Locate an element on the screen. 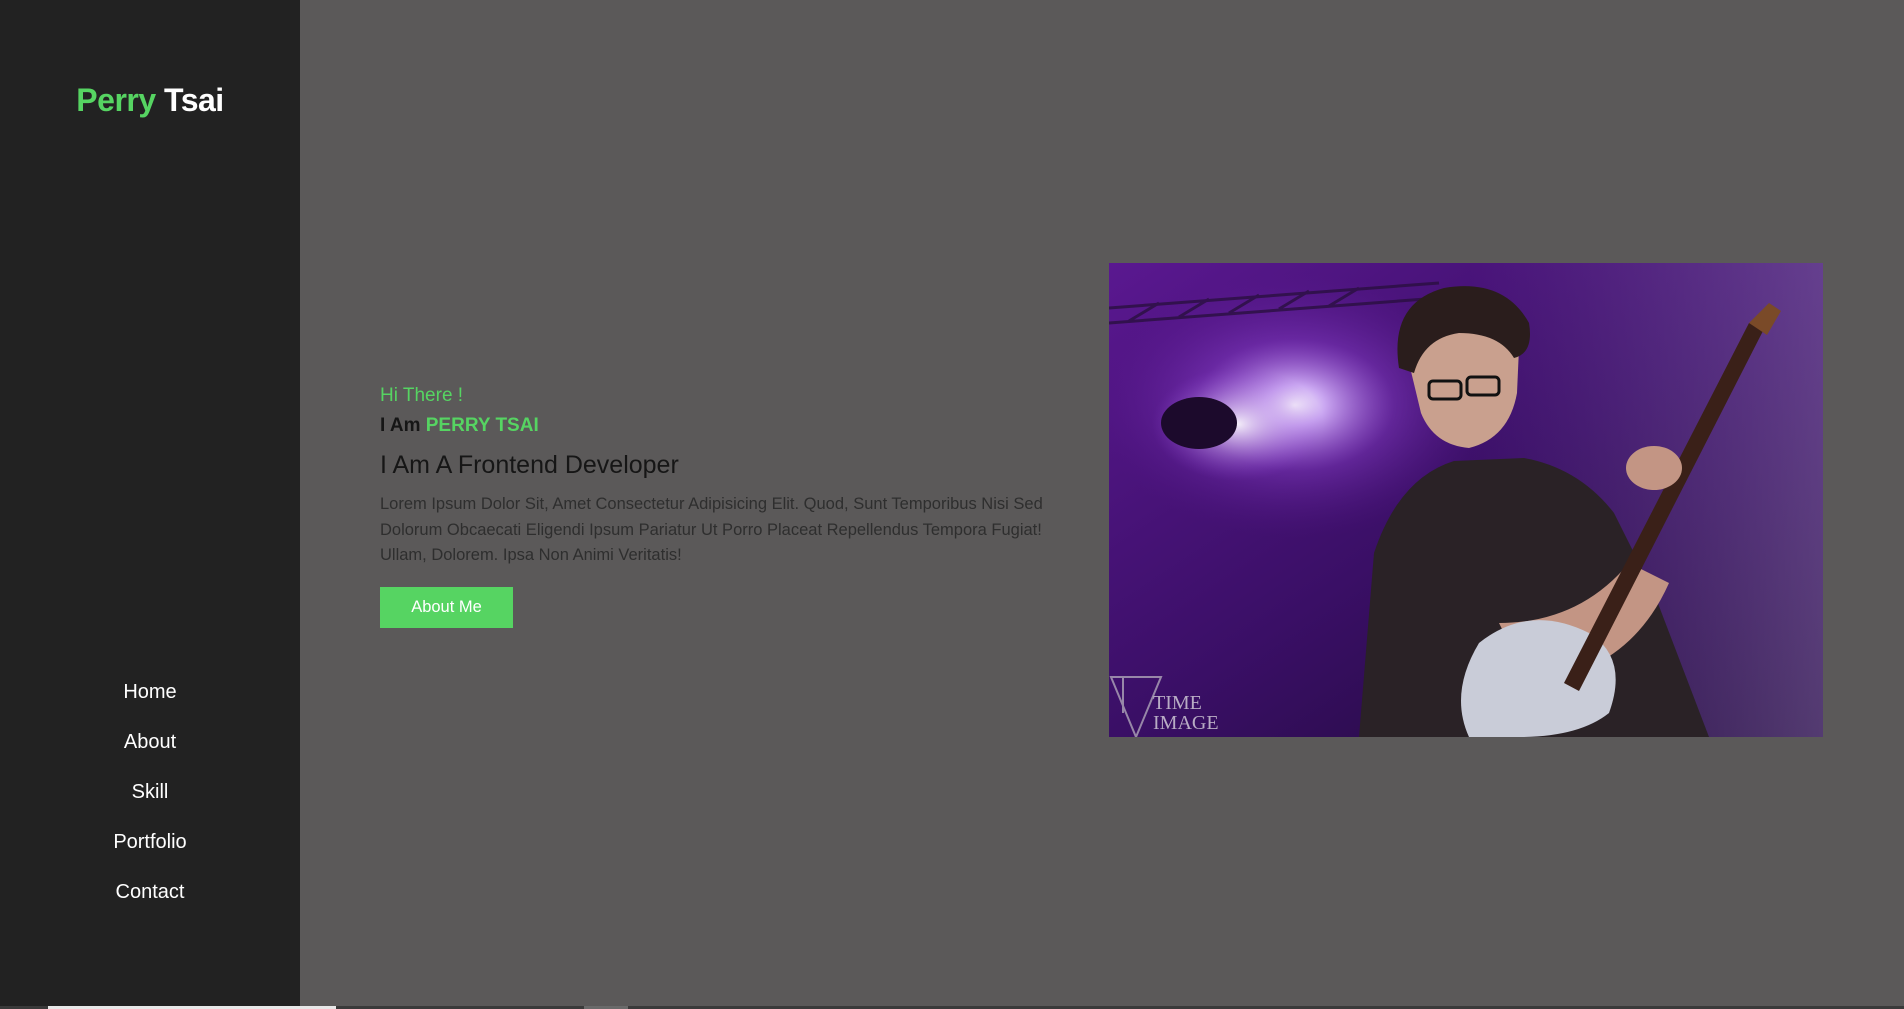  photo-watermark-line1: TIME is located at coordinates (1177, 703).